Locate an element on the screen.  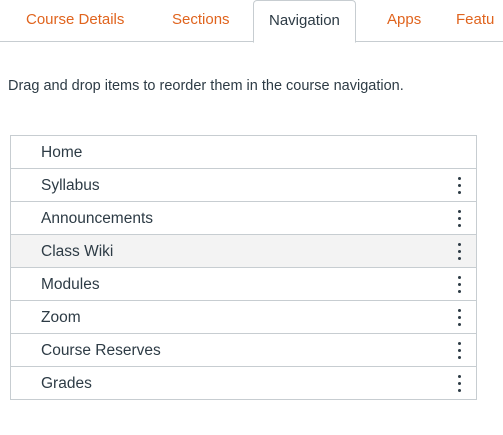
nav-item-label: Grades is located at coordinates (66, 383).